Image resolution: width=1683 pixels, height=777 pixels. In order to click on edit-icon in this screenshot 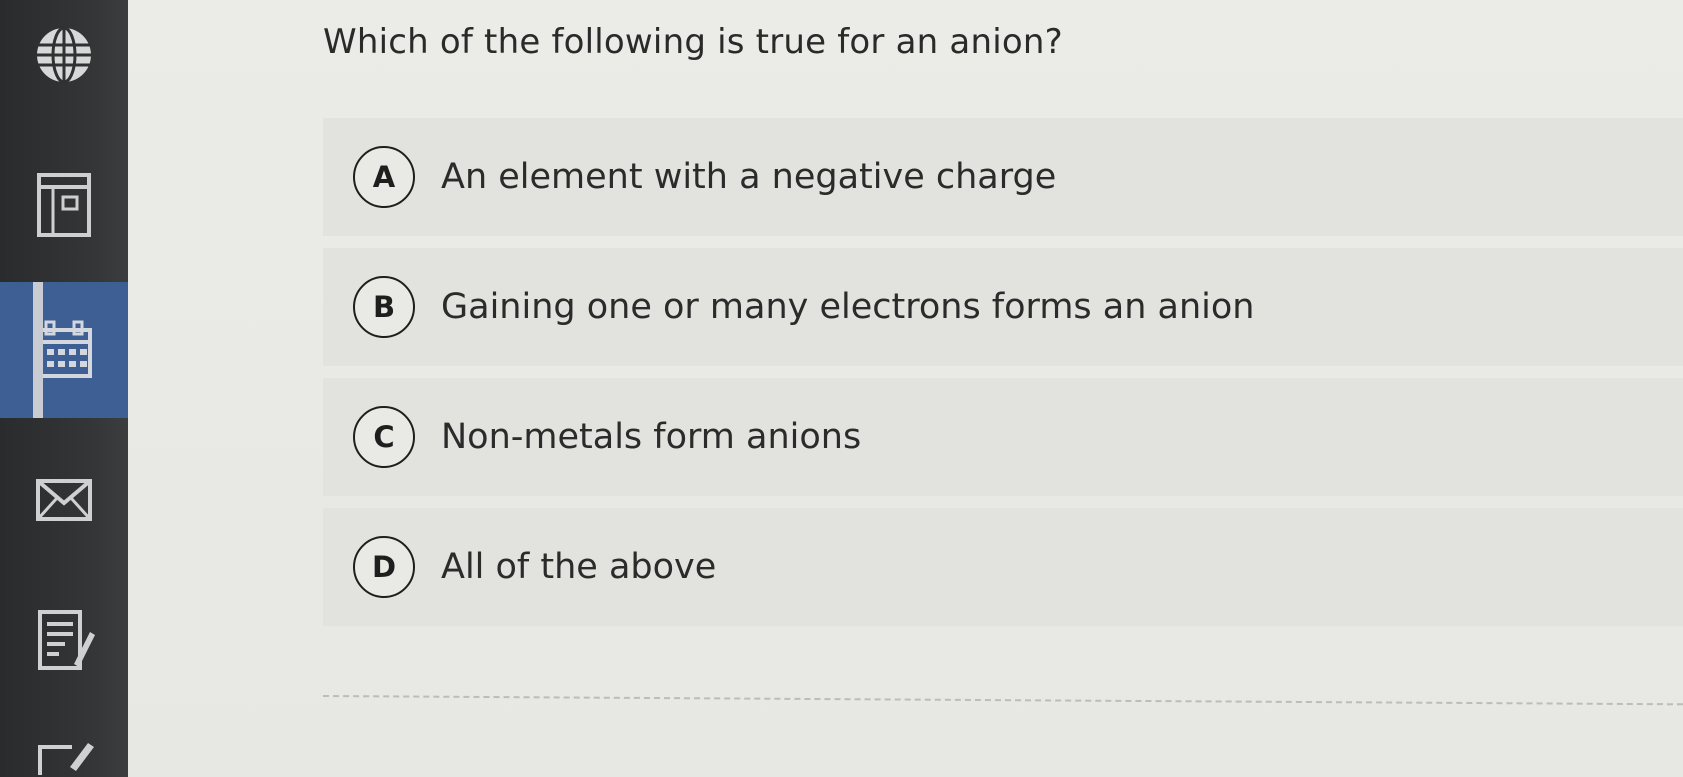, I will do `click(66, 759)`.